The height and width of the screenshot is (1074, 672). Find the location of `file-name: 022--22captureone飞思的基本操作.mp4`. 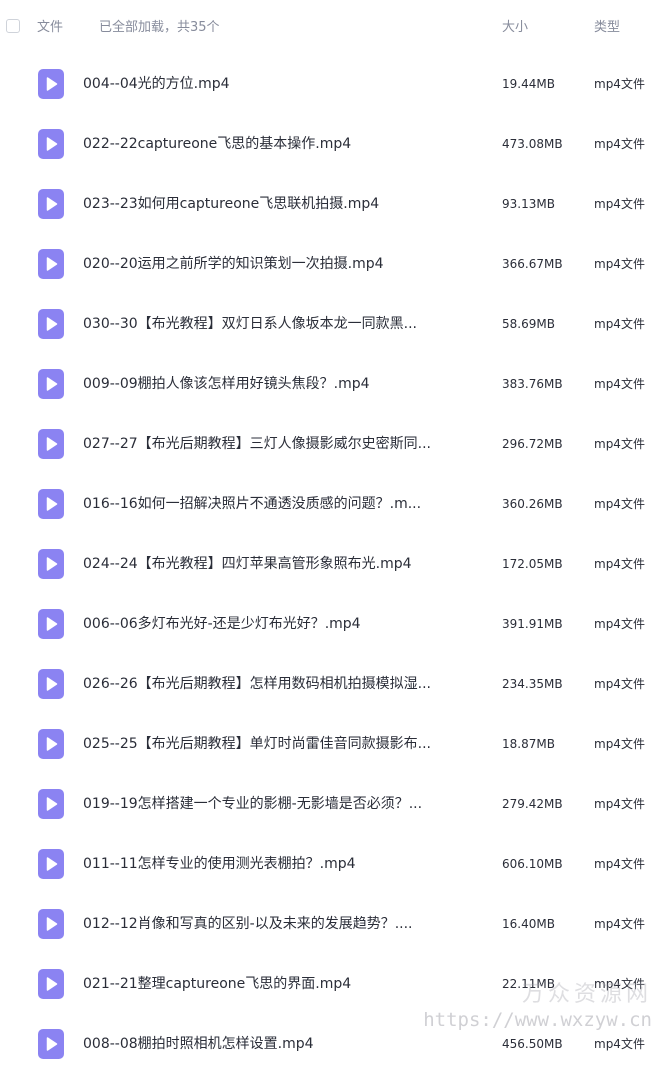

file-name: 022--22captureone飞思的基本操作.mp4 is located at coordinates (263, 144).